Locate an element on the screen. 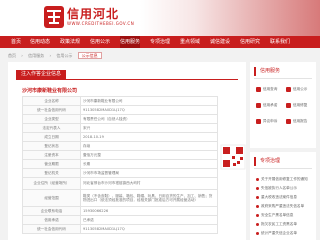 Image resolution: width=320 pixels, height=240 pixels. row-value: 长期 is located at coordinates (149, 164).